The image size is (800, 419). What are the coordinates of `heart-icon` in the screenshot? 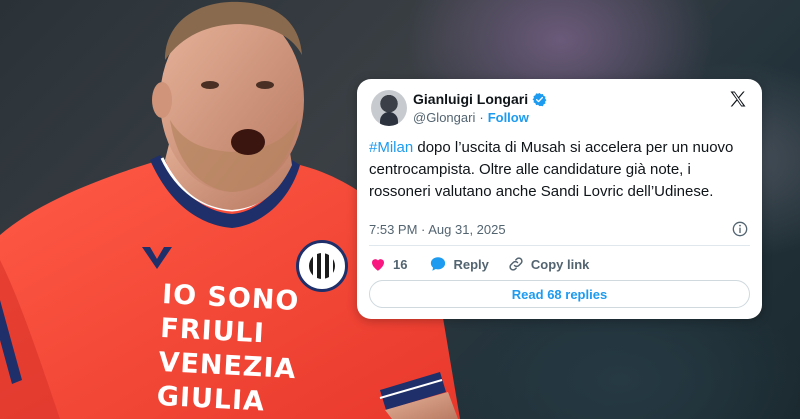 It's located at (378, 265).